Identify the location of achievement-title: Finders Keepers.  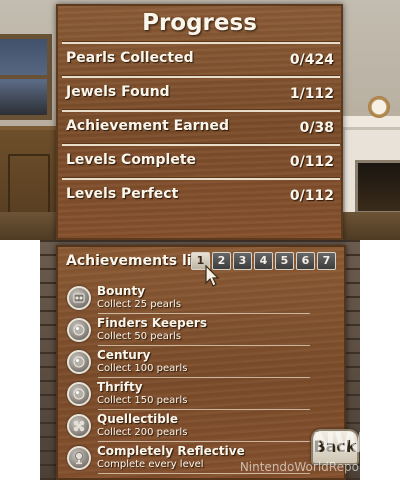
(152, 323).